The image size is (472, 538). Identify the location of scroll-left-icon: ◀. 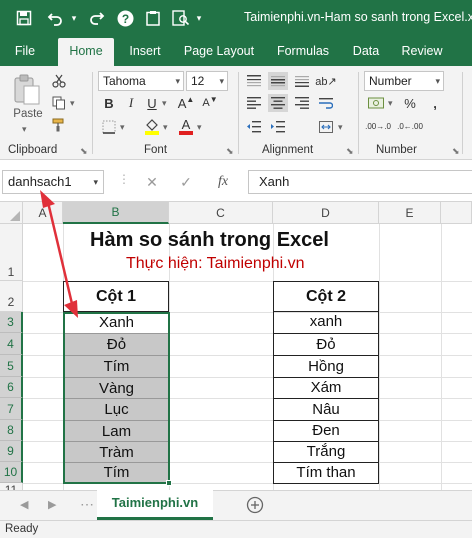
(24, 504).